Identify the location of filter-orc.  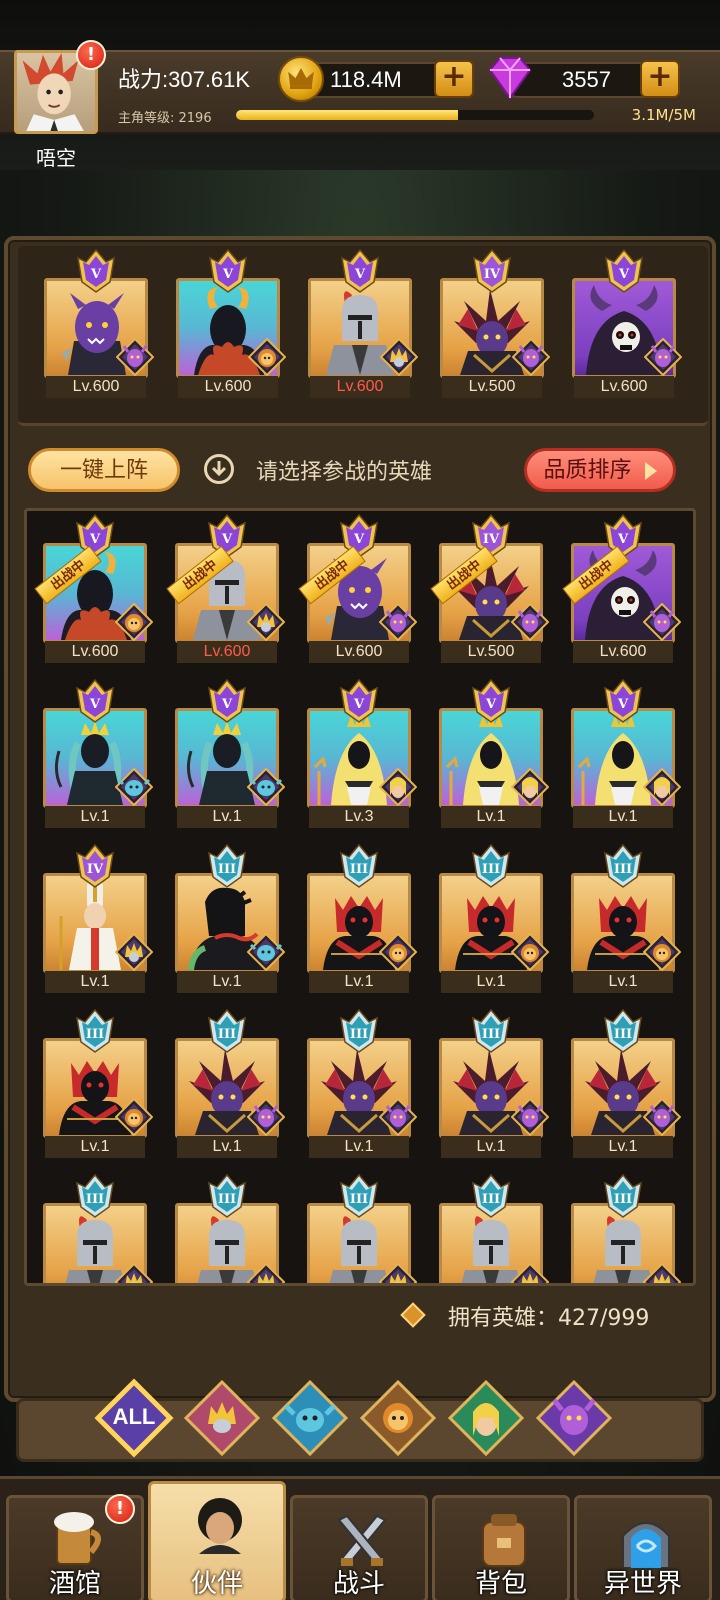
(574, 1418).